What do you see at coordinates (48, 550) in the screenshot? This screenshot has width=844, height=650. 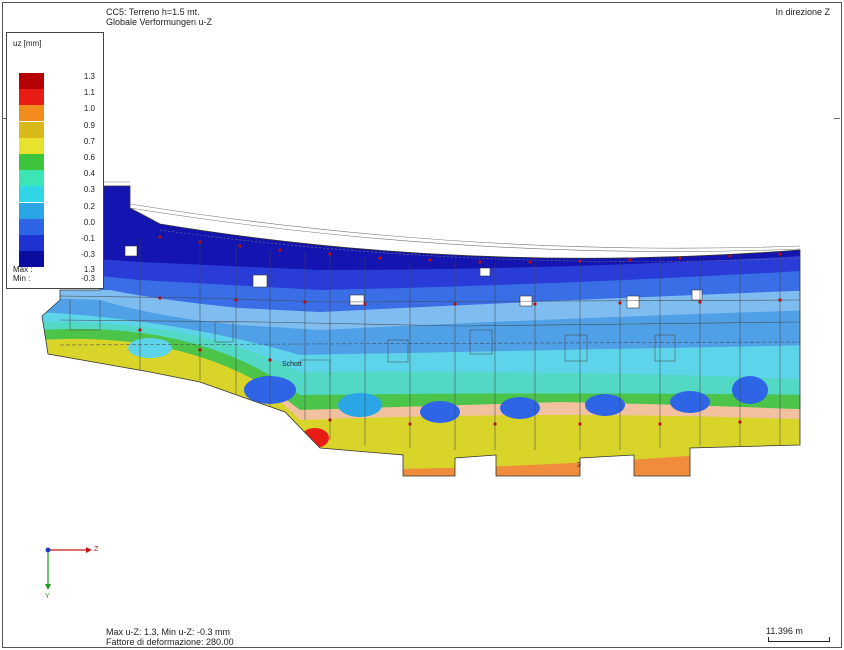 I see `axis-origin` at bounding box center [48, 550].